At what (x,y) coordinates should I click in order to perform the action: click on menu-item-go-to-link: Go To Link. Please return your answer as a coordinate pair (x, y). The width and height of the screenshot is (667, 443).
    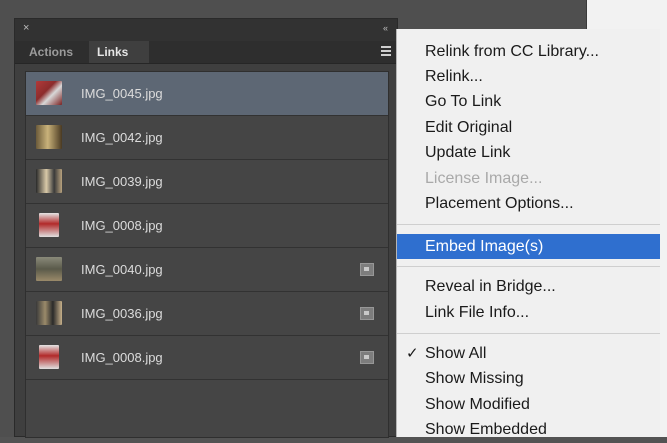
    Looking at the image, I should click on (528, 102).